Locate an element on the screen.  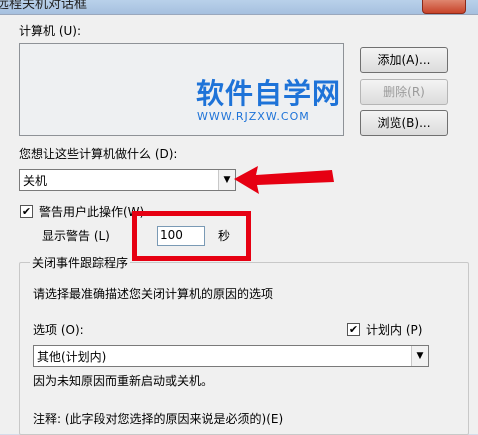
option-select: 其他(计划内) ▼ is located at coordinates (231, 356).